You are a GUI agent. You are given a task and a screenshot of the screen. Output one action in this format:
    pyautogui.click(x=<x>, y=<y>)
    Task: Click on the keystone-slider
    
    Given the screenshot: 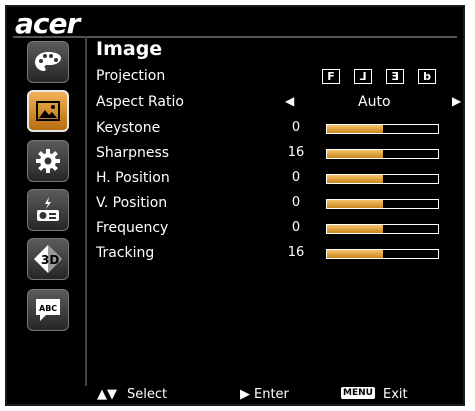 What is the action you would take?
    pyautogui.click(x=382, y=129)
    